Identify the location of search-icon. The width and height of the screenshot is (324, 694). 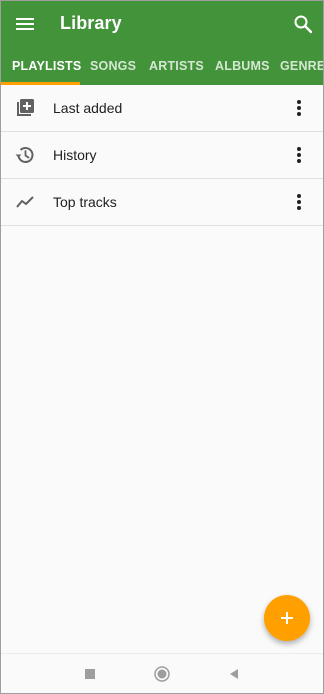
(303, 24).